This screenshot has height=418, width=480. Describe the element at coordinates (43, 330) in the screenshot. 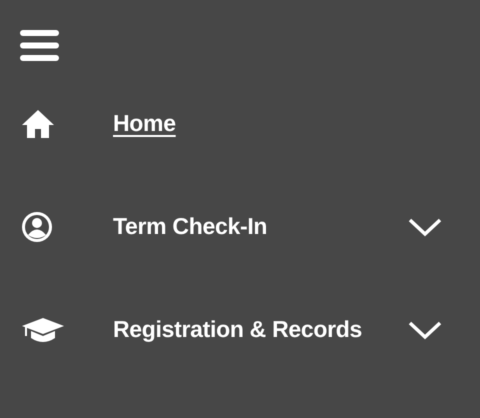

I see `graduation-cap-icon` at that location.